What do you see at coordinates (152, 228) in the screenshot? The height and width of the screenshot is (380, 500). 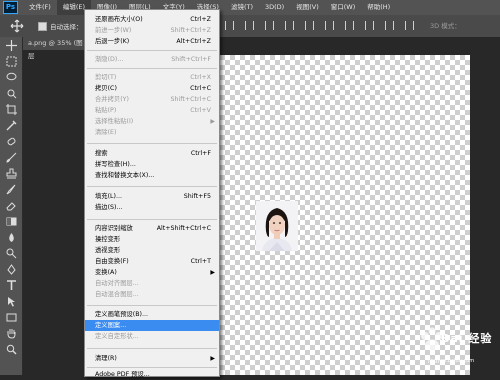 I see `menu-item-content-aware-scale: 内容识别缩放 Alt+Shift+Ctrl+C` at bounding box center [152, 228].